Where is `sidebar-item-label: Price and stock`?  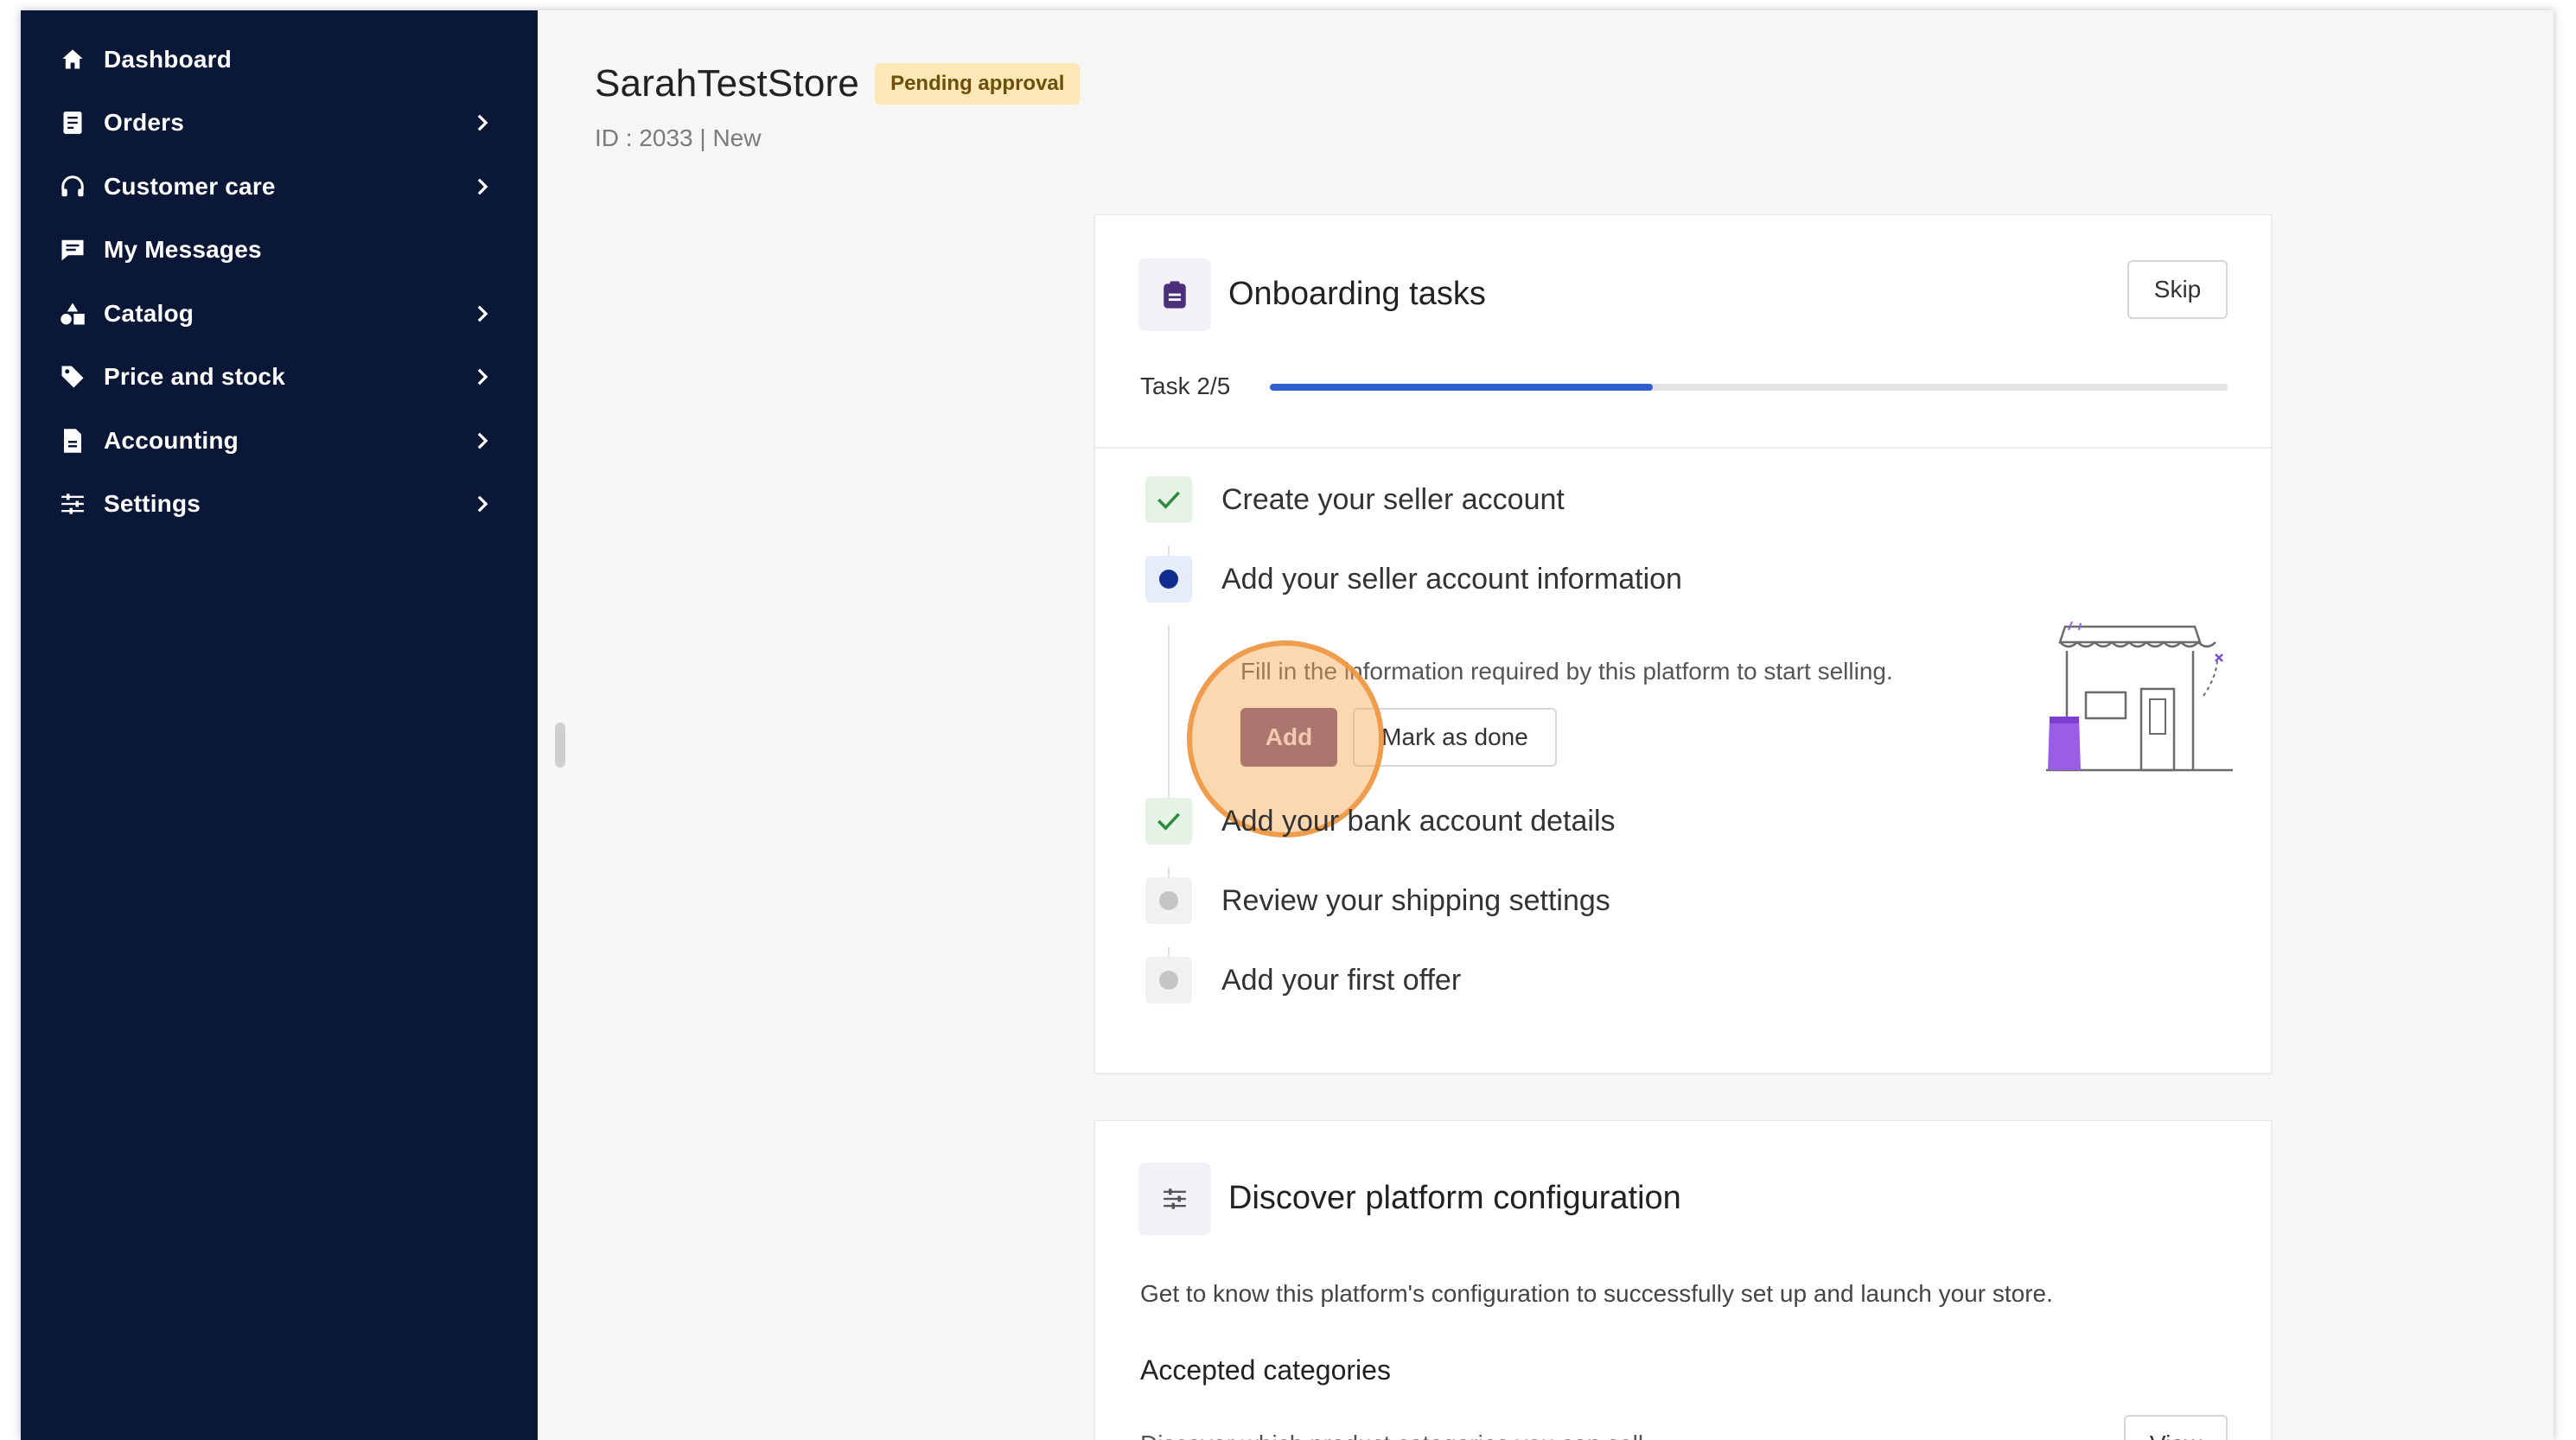 sidebar-item-label: Price and stock is located at coordinates (194, 377).